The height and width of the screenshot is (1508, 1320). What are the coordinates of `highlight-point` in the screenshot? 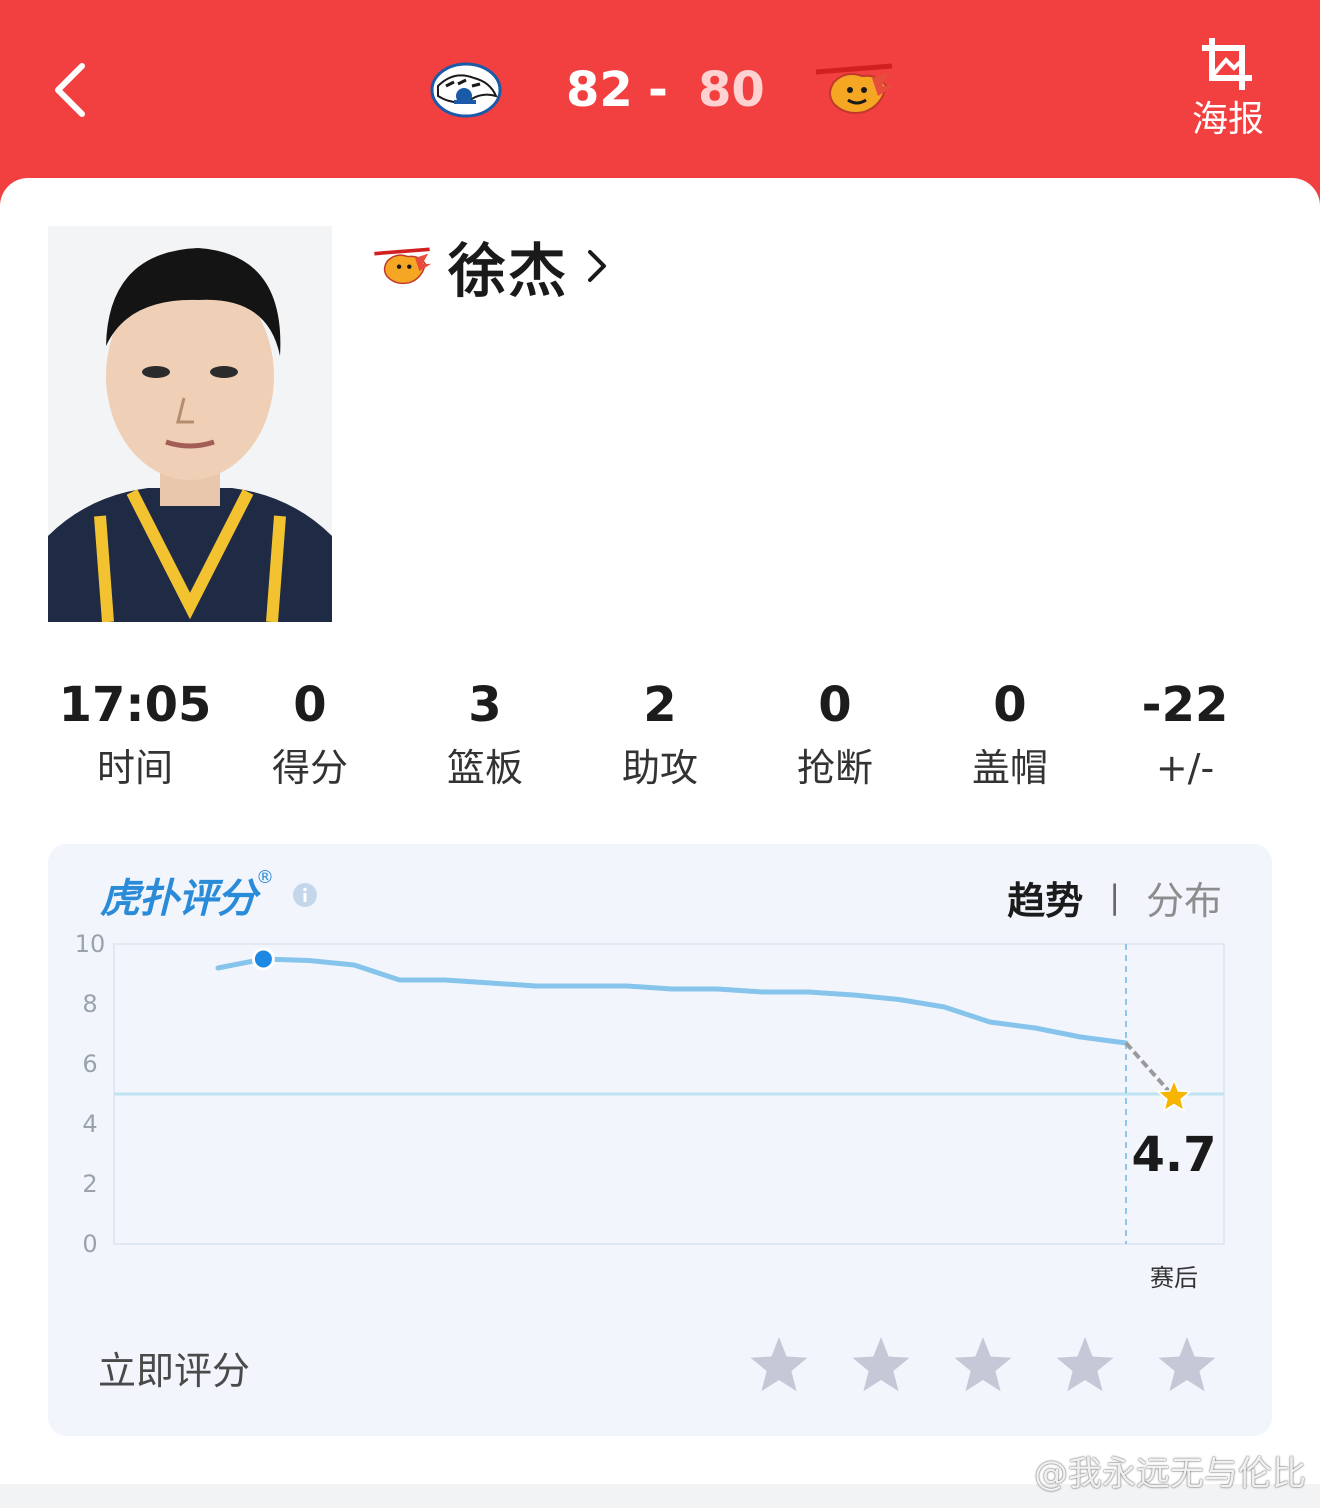 It's located at (263, 959).